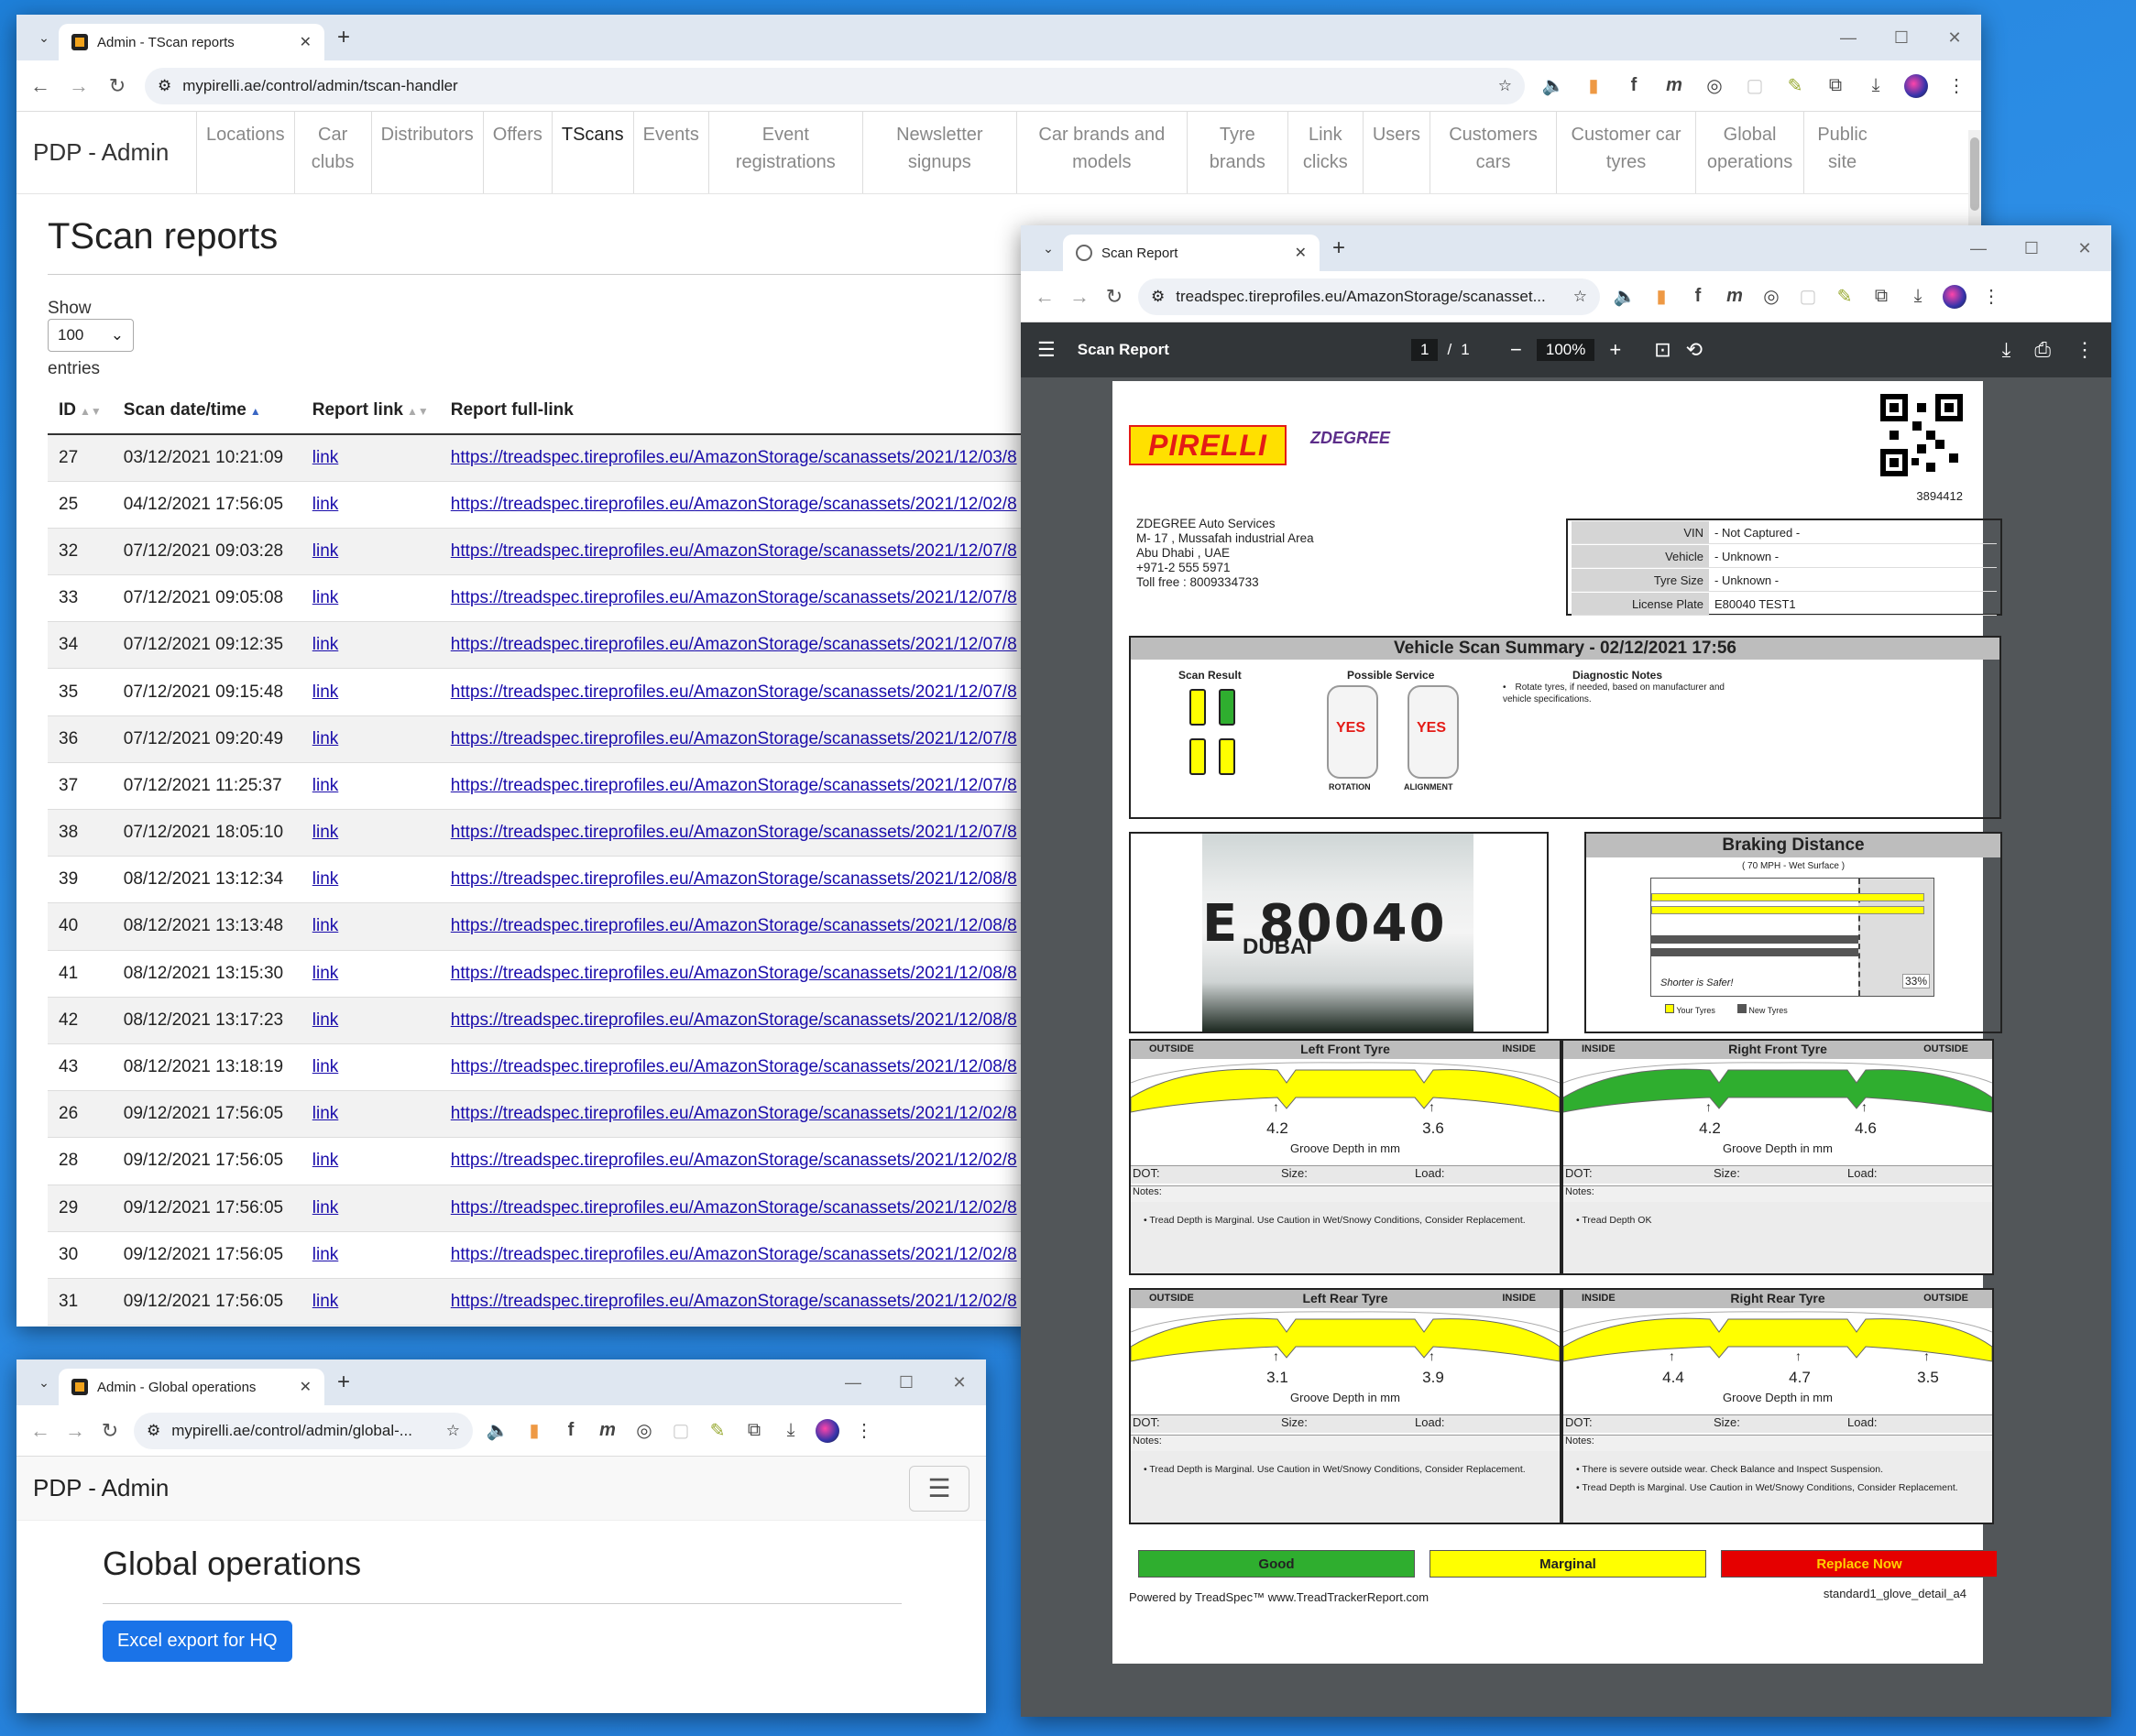 The width and height of the screenshot is (2136, 1736). What do you see at coordinates (1325, 153) in the screenshot?
I see `nav-link-clicks: Link clicks` at bounding box center [1325, 153].